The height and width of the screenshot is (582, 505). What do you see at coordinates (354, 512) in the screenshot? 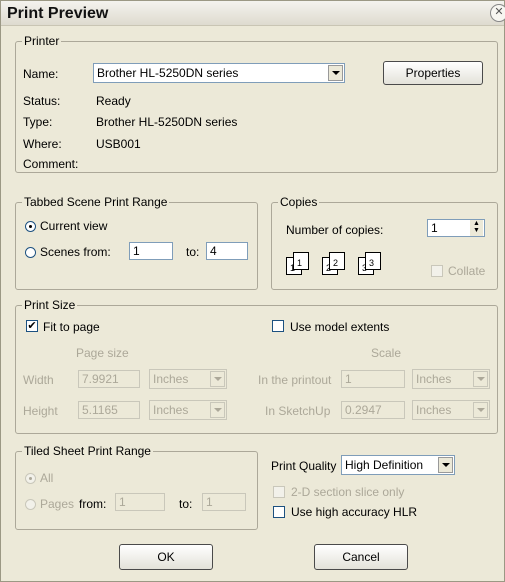
I see `high-accuracy-label: Use high accuracy HLR` at bounding box center [354, 512].